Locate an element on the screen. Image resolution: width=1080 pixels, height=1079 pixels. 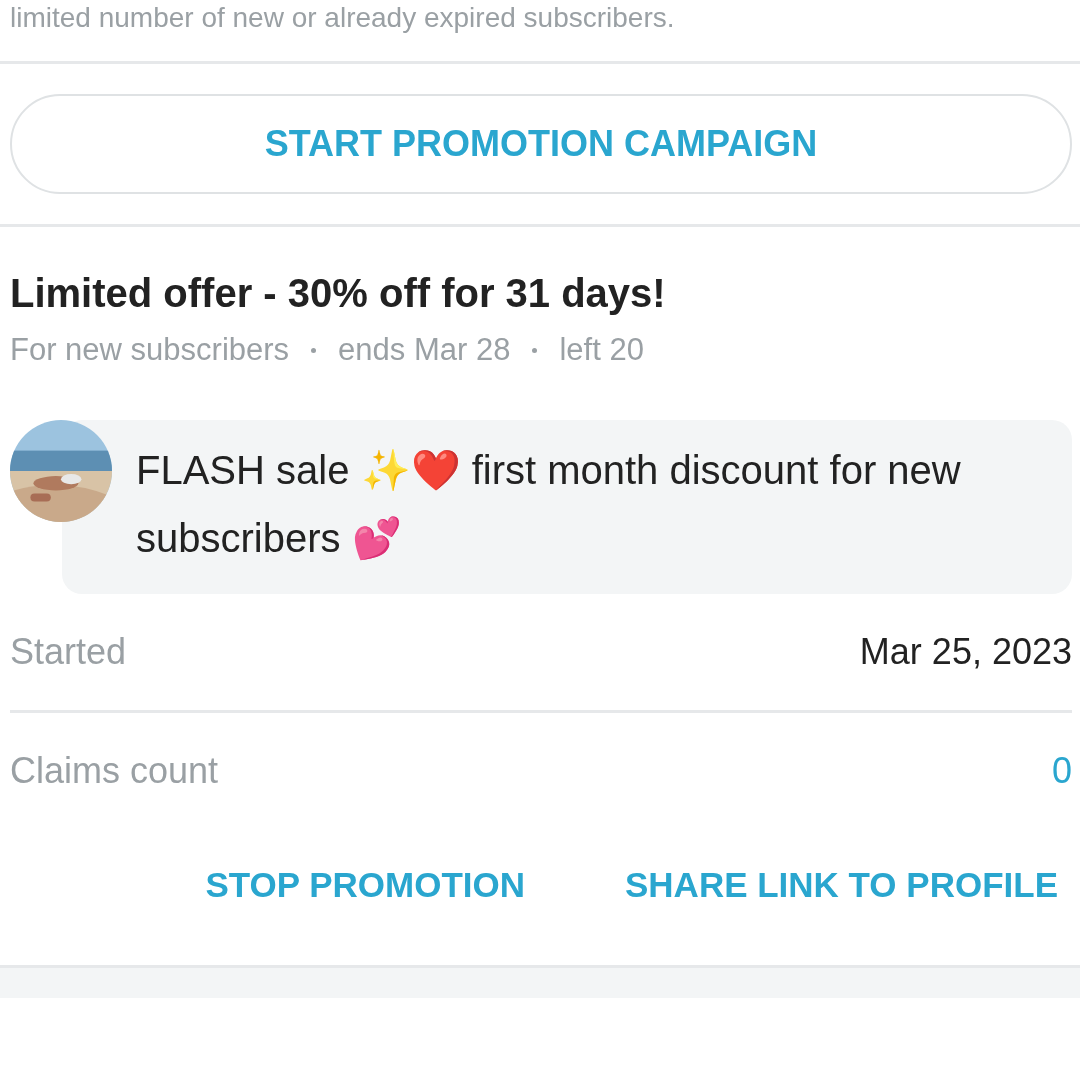
promotion-meta: For new subscribers is located at coordinates (150, 350).